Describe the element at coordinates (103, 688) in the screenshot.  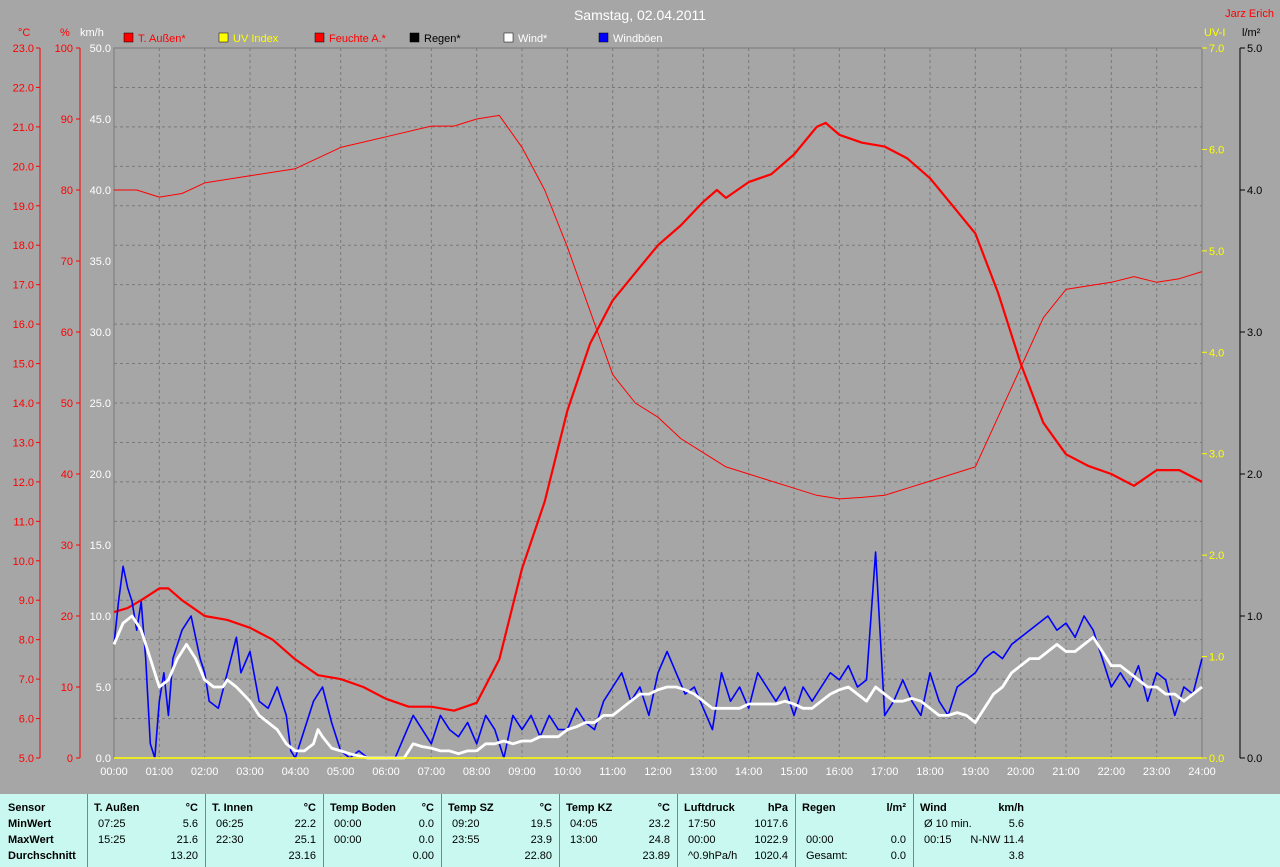
I see `wind-axis-label: 5.0` at that location.